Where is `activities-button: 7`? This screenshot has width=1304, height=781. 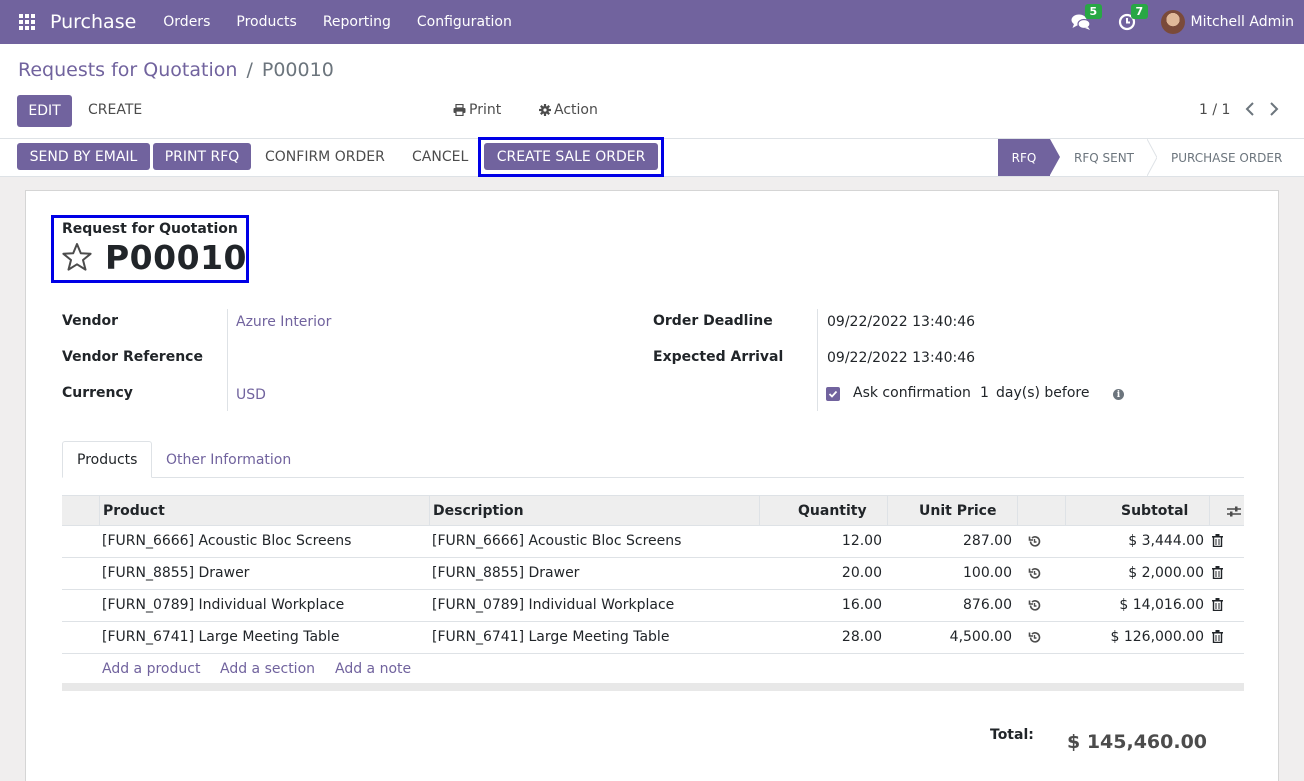 activities-button: 7 is located at coordinates (1132, 19).